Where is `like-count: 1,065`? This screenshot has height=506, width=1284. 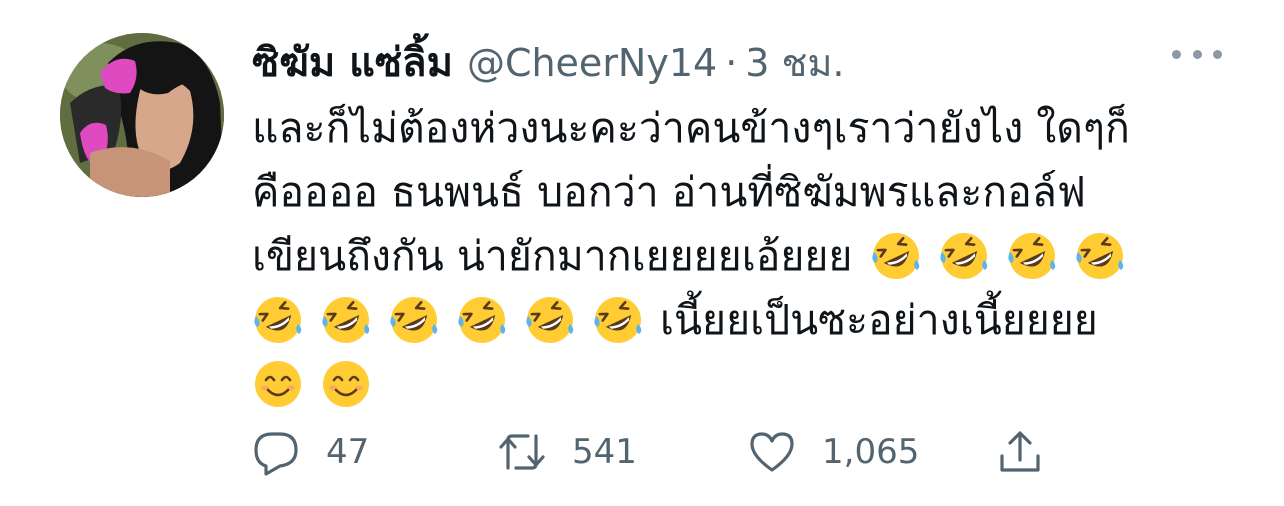
like-count: 1,065 is located at coordinates (871, 452).